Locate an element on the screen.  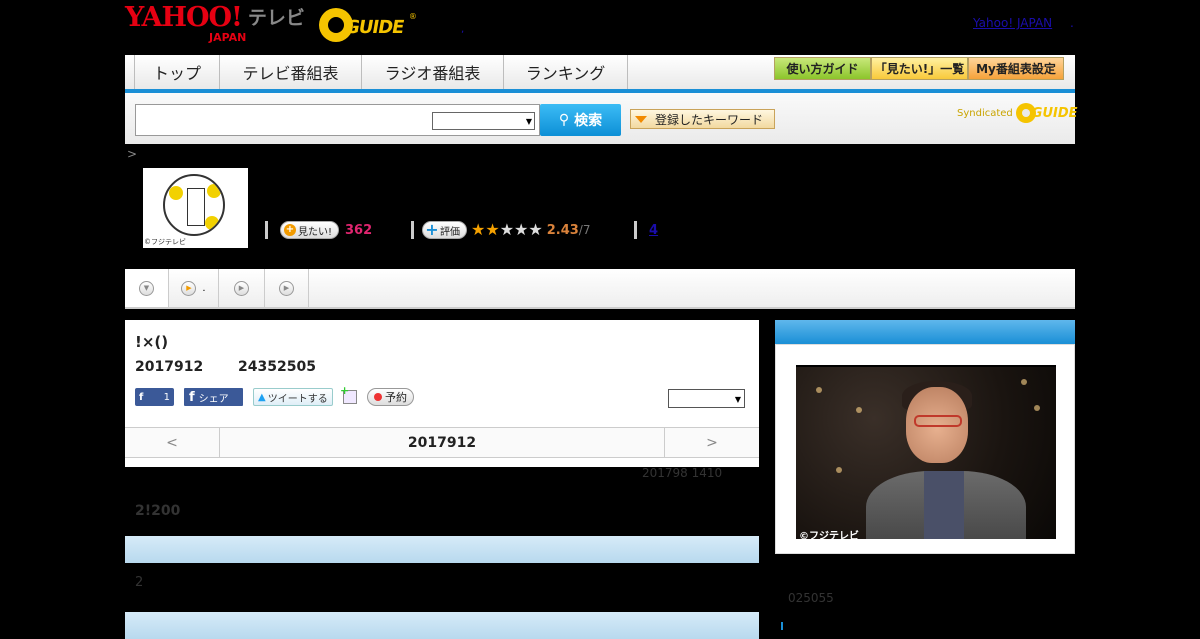
share-bar: f 1 f シェア ▲ ツイートする 予約 is located at coordinates (274, 395).